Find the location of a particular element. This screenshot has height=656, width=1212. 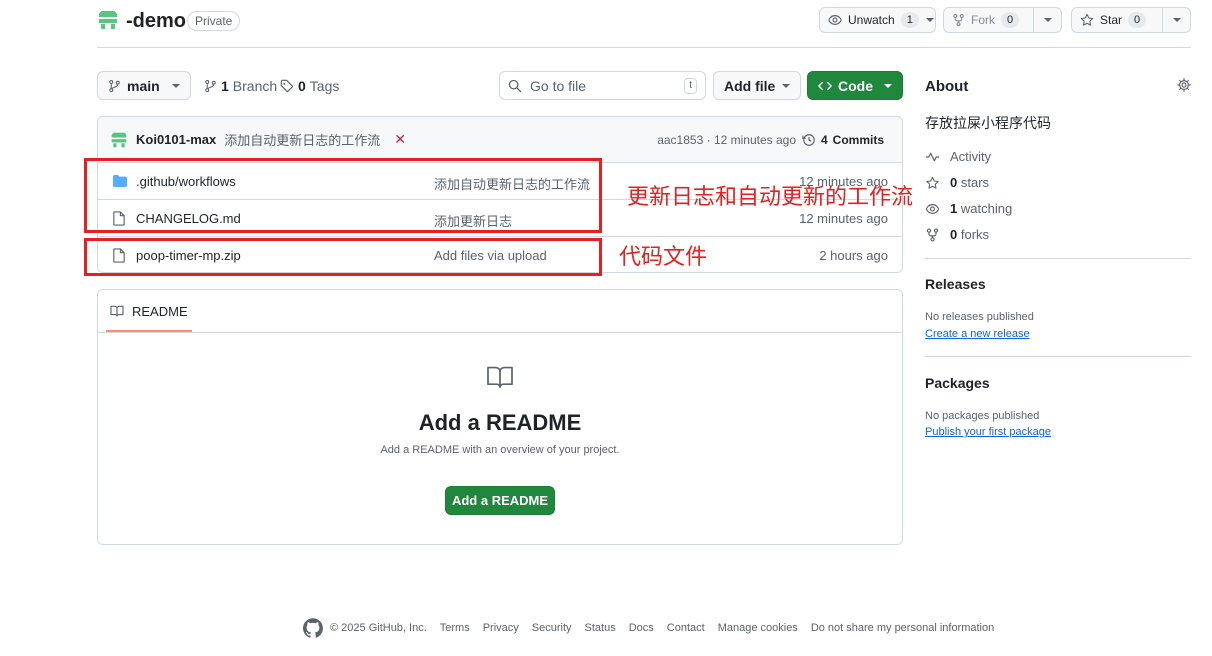

publish-package-link: Publish your first package is located at coordinates (988, 432).